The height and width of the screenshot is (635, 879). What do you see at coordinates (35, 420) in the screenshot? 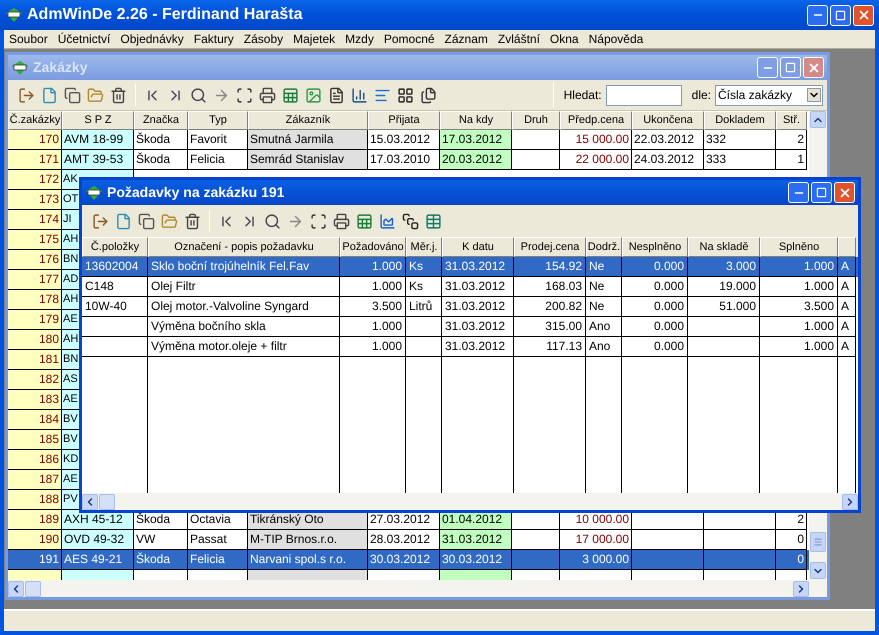
I see `table-cell: 184` at bounding box center [35, 420].